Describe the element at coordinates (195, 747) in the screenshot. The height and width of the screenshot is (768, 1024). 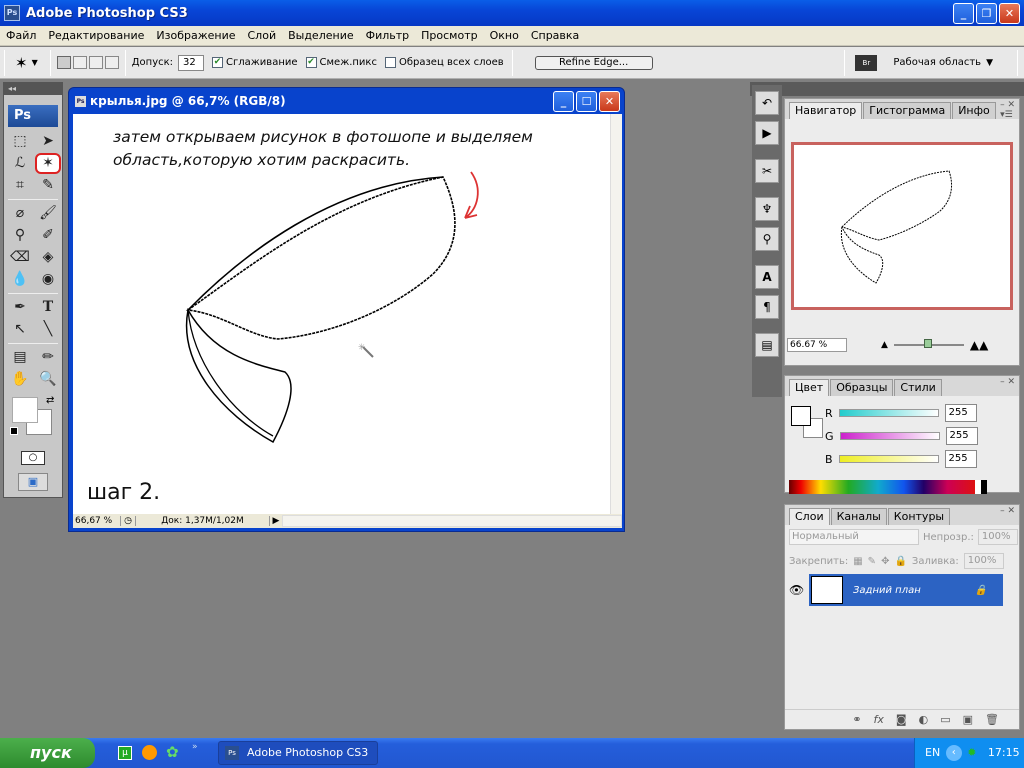
I see `quicklaunch-more-icon: »` at that location.